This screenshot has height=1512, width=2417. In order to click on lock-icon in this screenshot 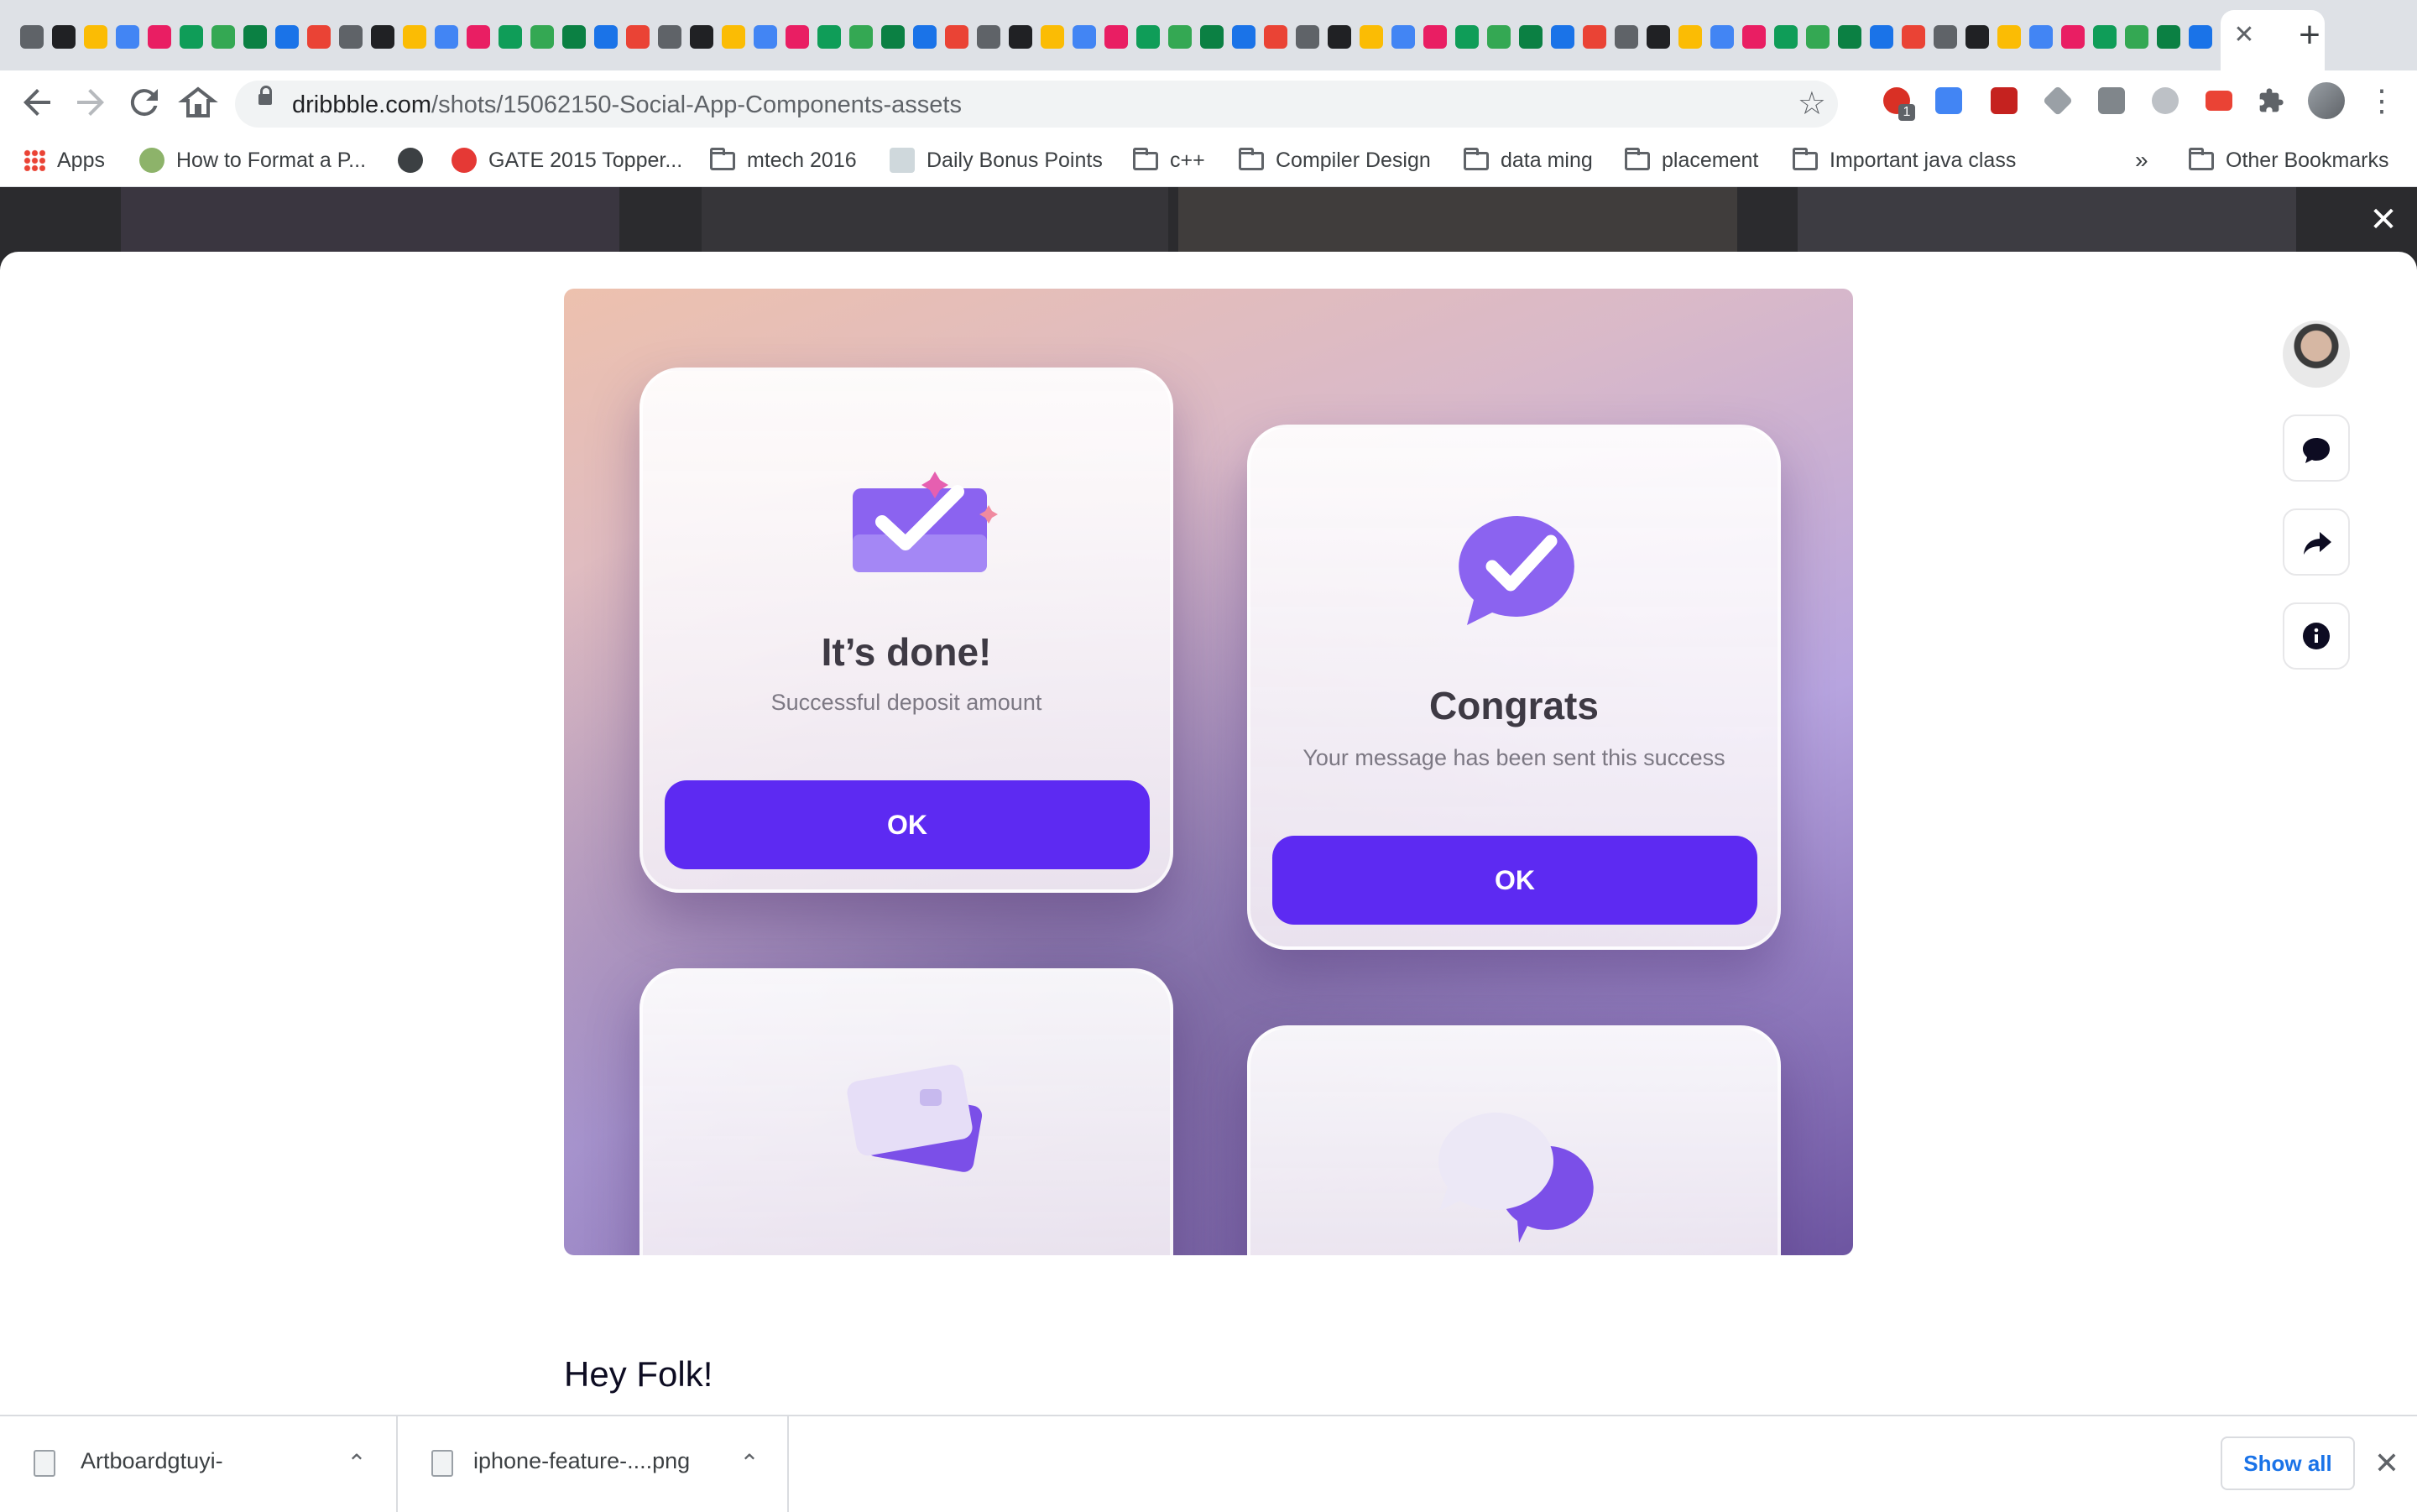, I will do `click(265, 96)`.